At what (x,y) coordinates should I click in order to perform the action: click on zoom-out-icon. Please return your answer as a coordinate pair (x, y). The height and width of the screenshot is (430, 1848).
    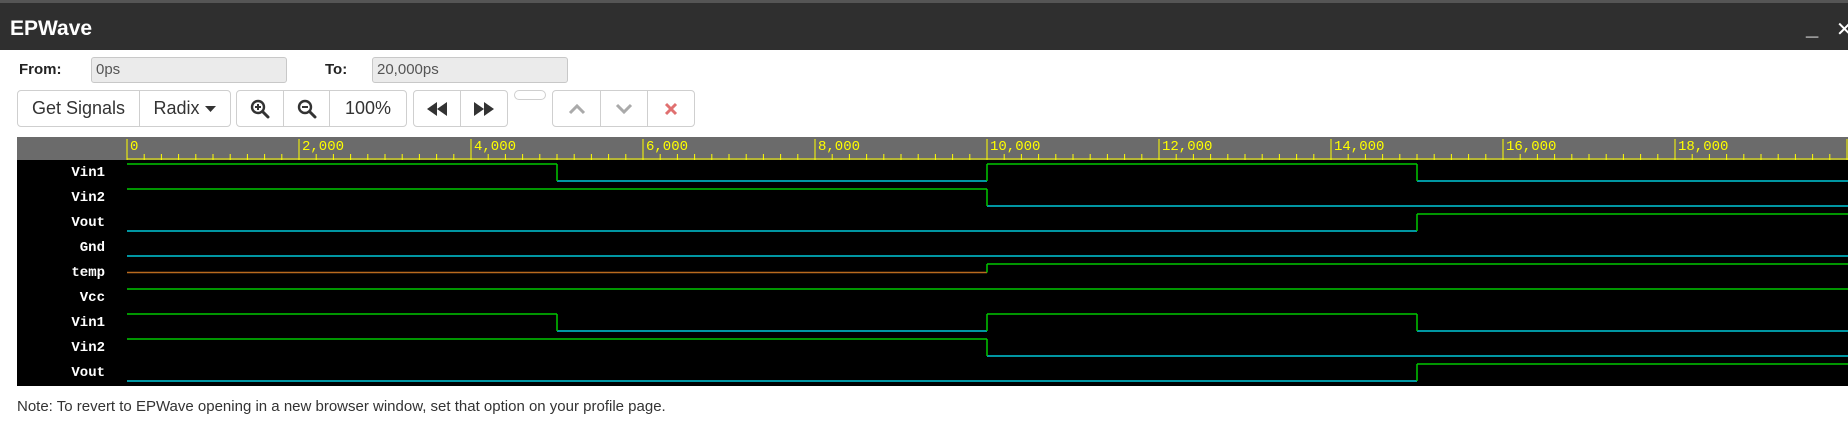
    Looking at the image, I should click on (306, 108).